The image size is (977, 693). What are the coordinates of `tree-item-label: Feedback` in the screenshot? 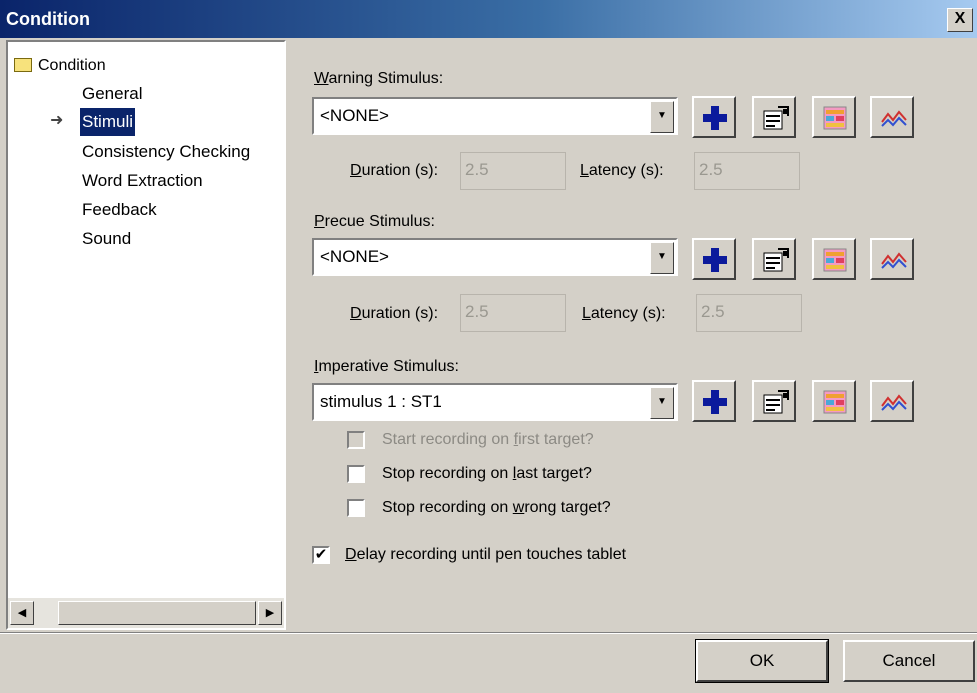 It's located at (119, 209).